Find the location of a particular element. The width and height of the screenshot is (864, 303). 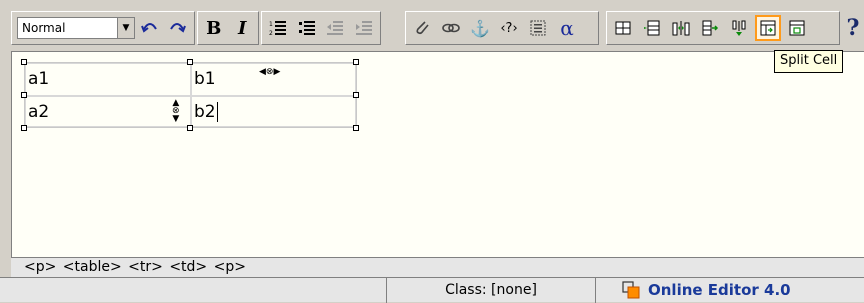

link-button is located at coordinates (451, 28).